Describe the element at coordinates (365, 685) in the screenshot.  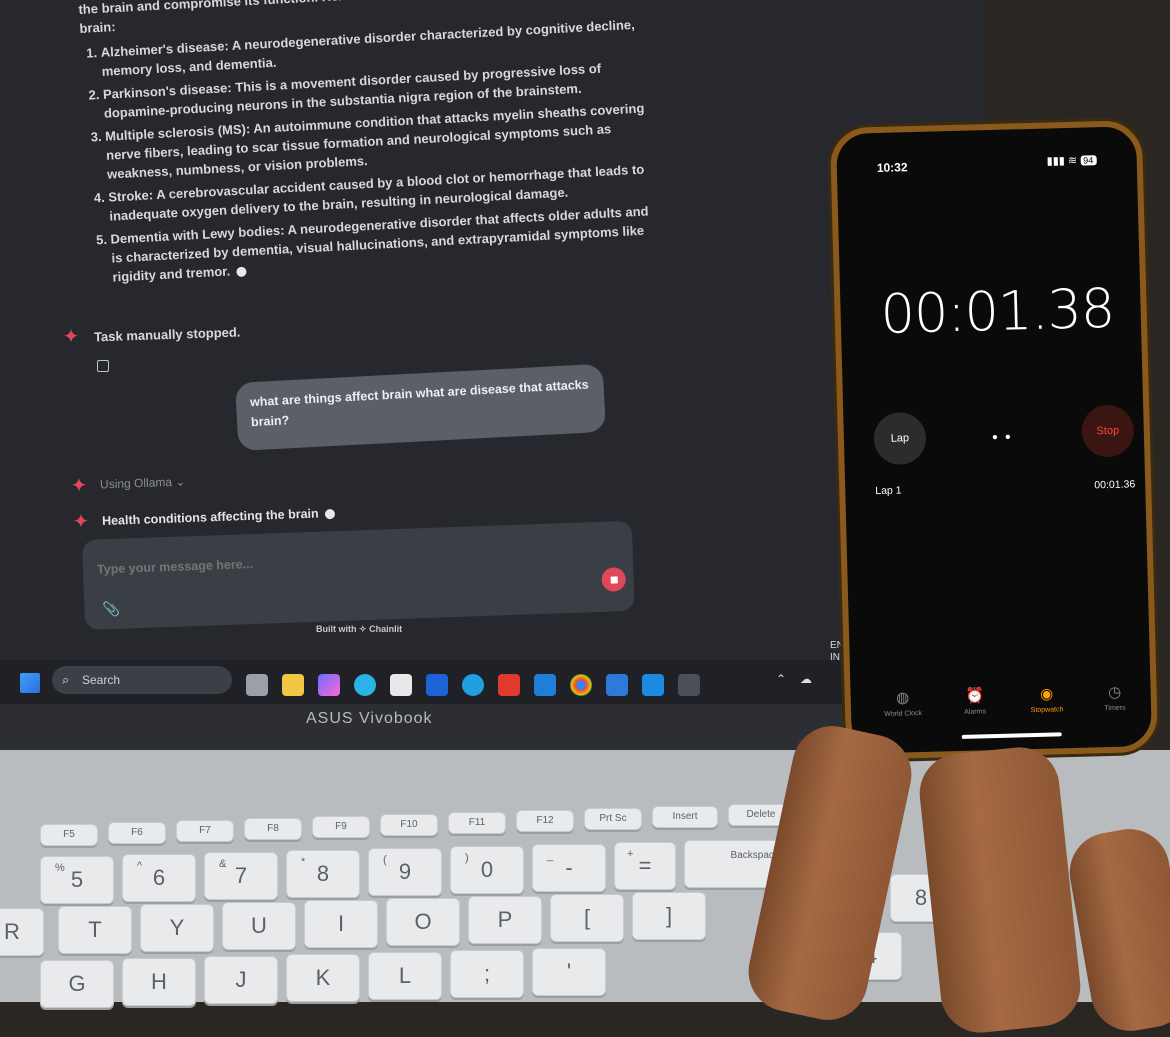
I see `edge-icon` at that location.